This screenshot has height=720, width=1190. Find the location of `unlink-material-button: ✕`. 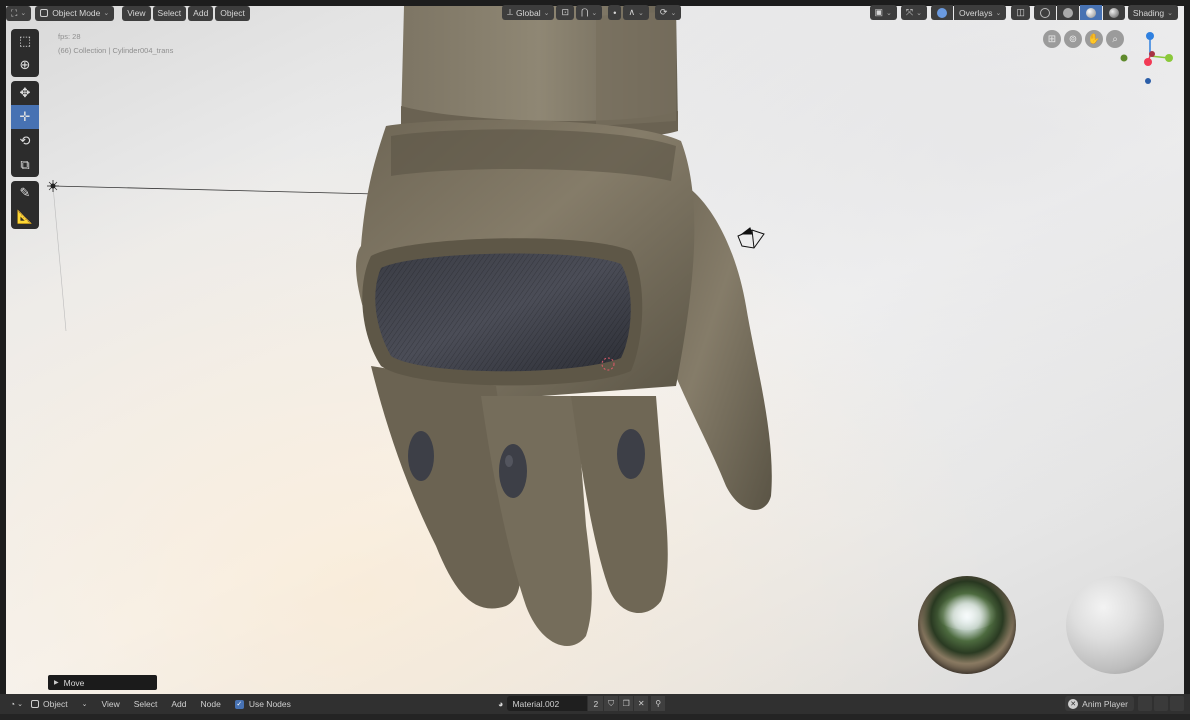

unlink-material-button: ✕ is located at coordinates (641, 703).